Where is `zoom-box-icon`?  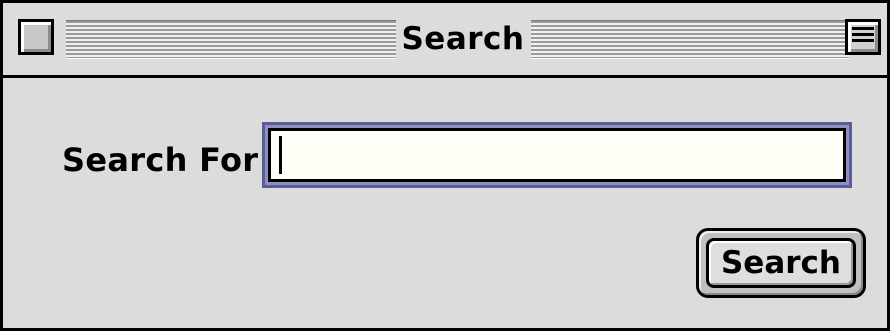
zoom-box-icon is located at coordinates (863, 37).